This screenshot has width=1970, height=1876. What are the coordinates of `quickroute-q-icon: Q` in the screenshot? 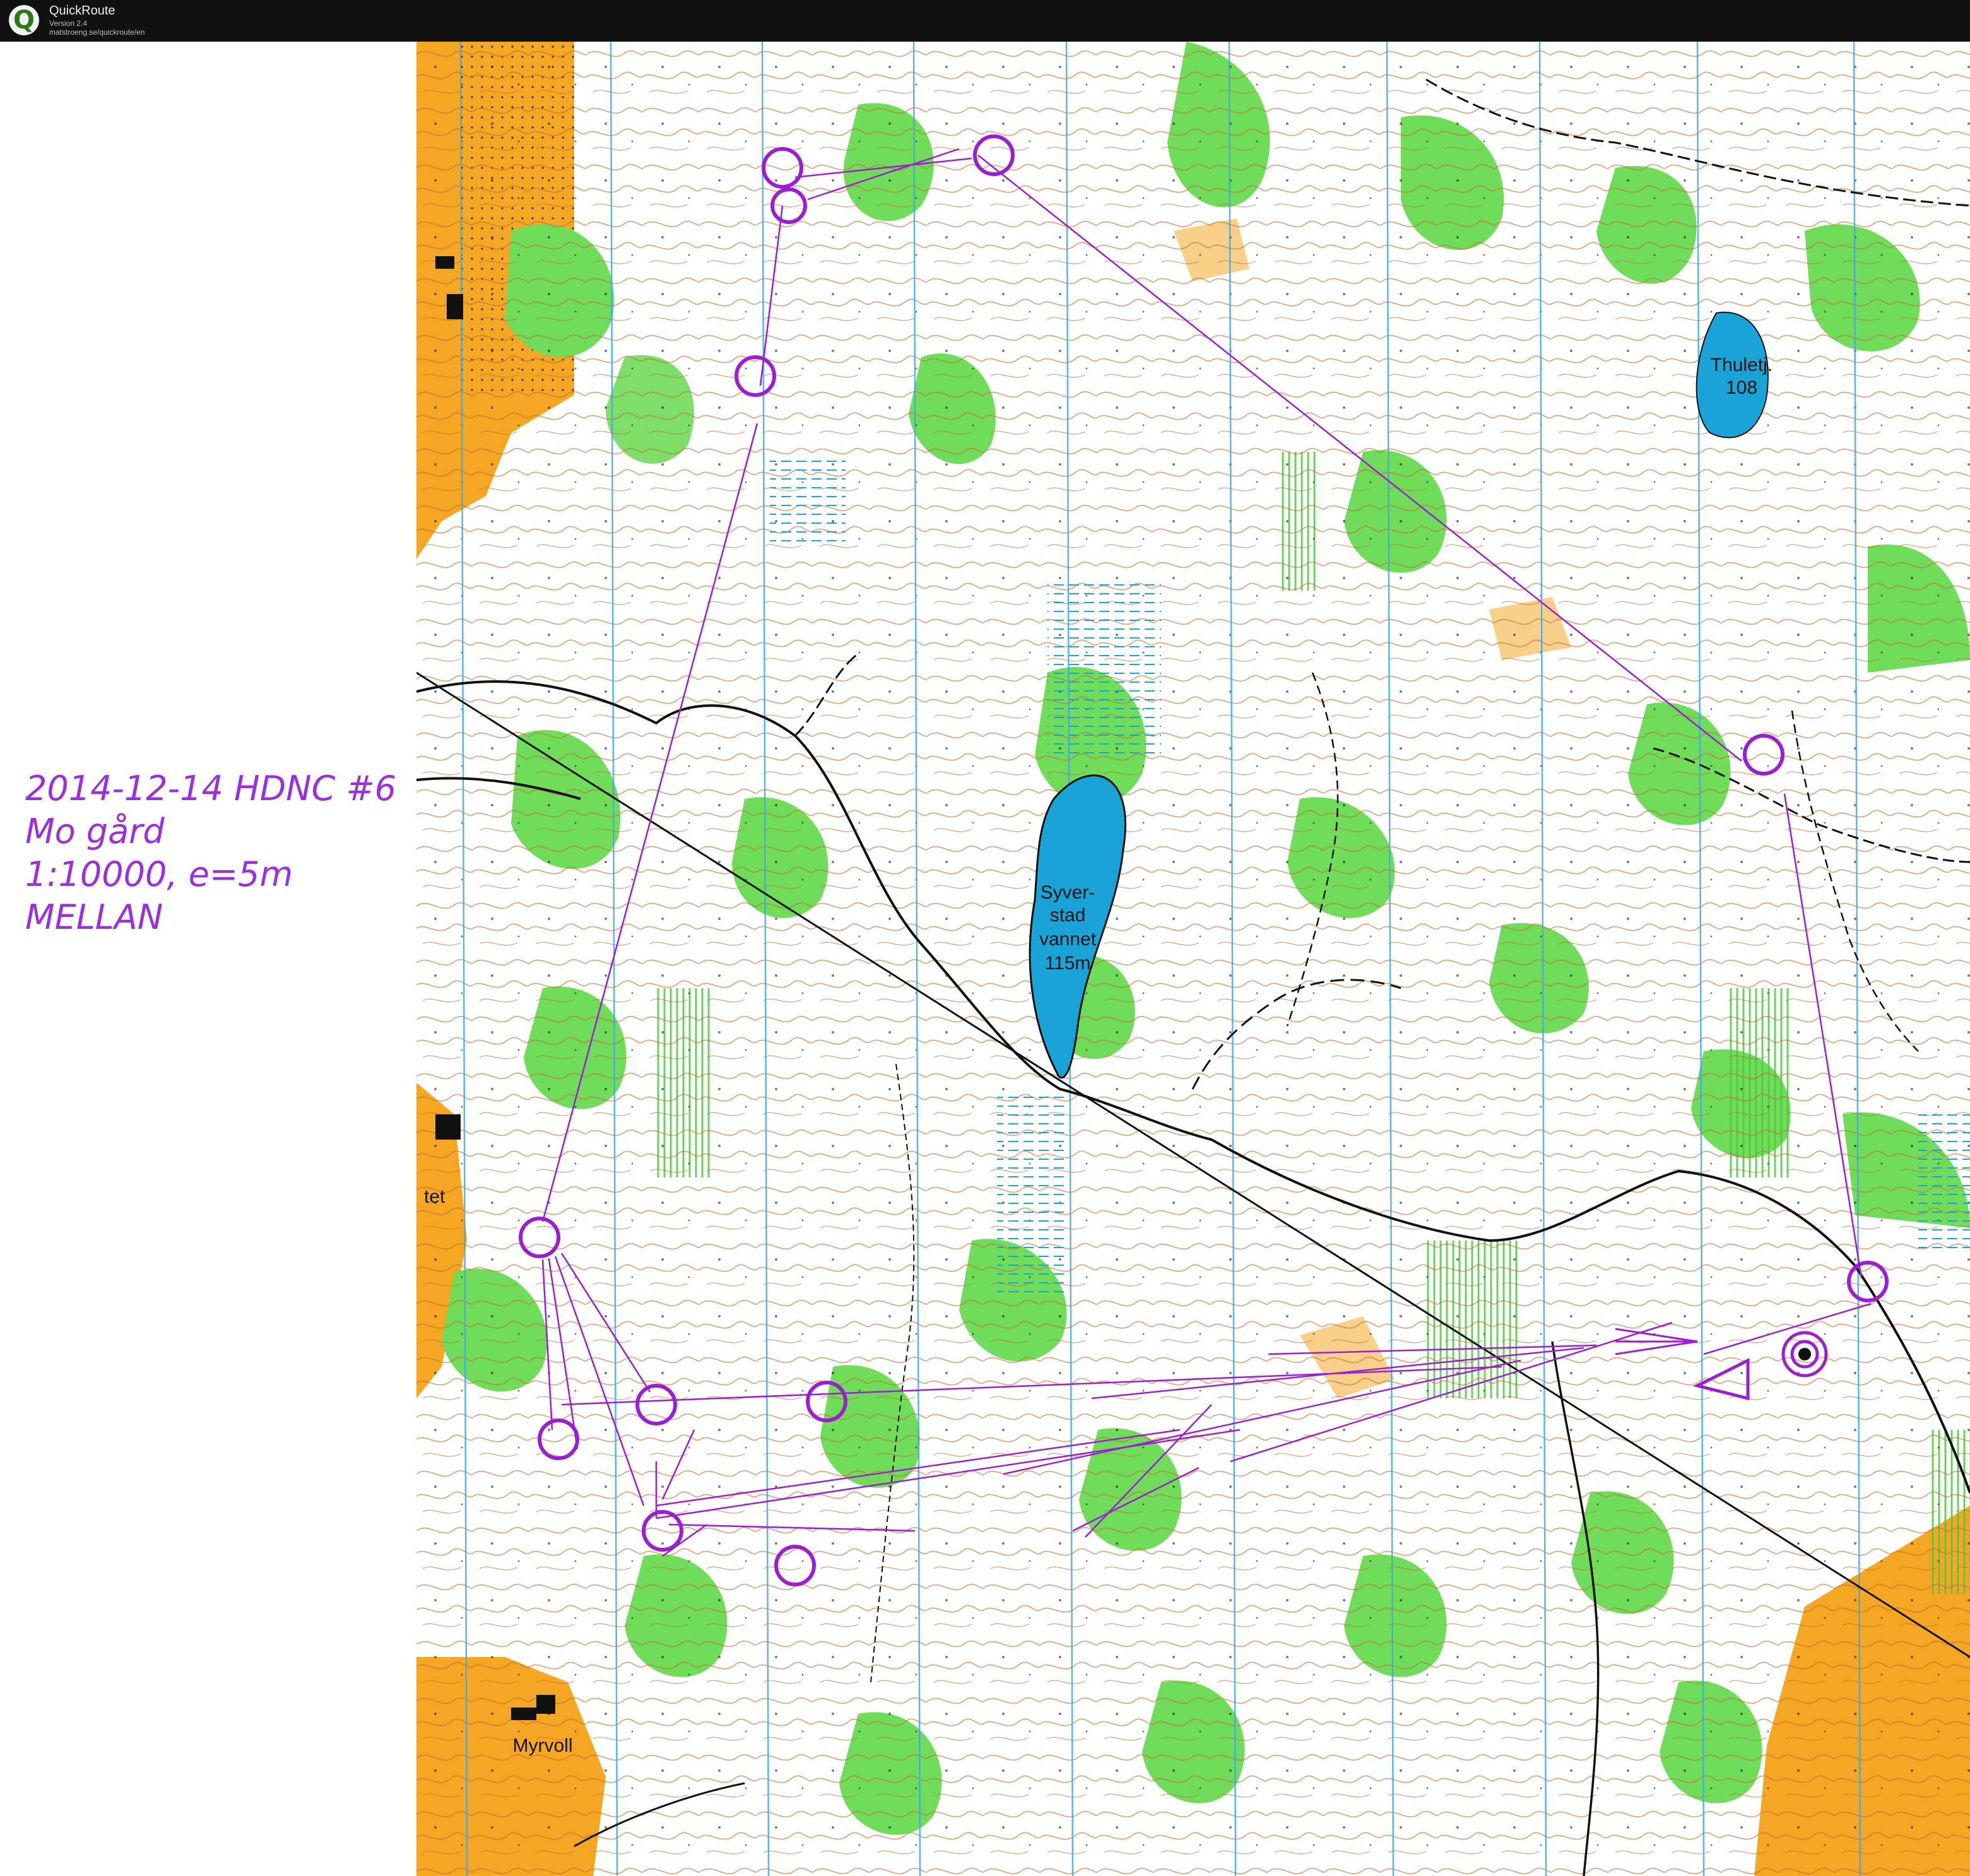 It's located at (24, 20).